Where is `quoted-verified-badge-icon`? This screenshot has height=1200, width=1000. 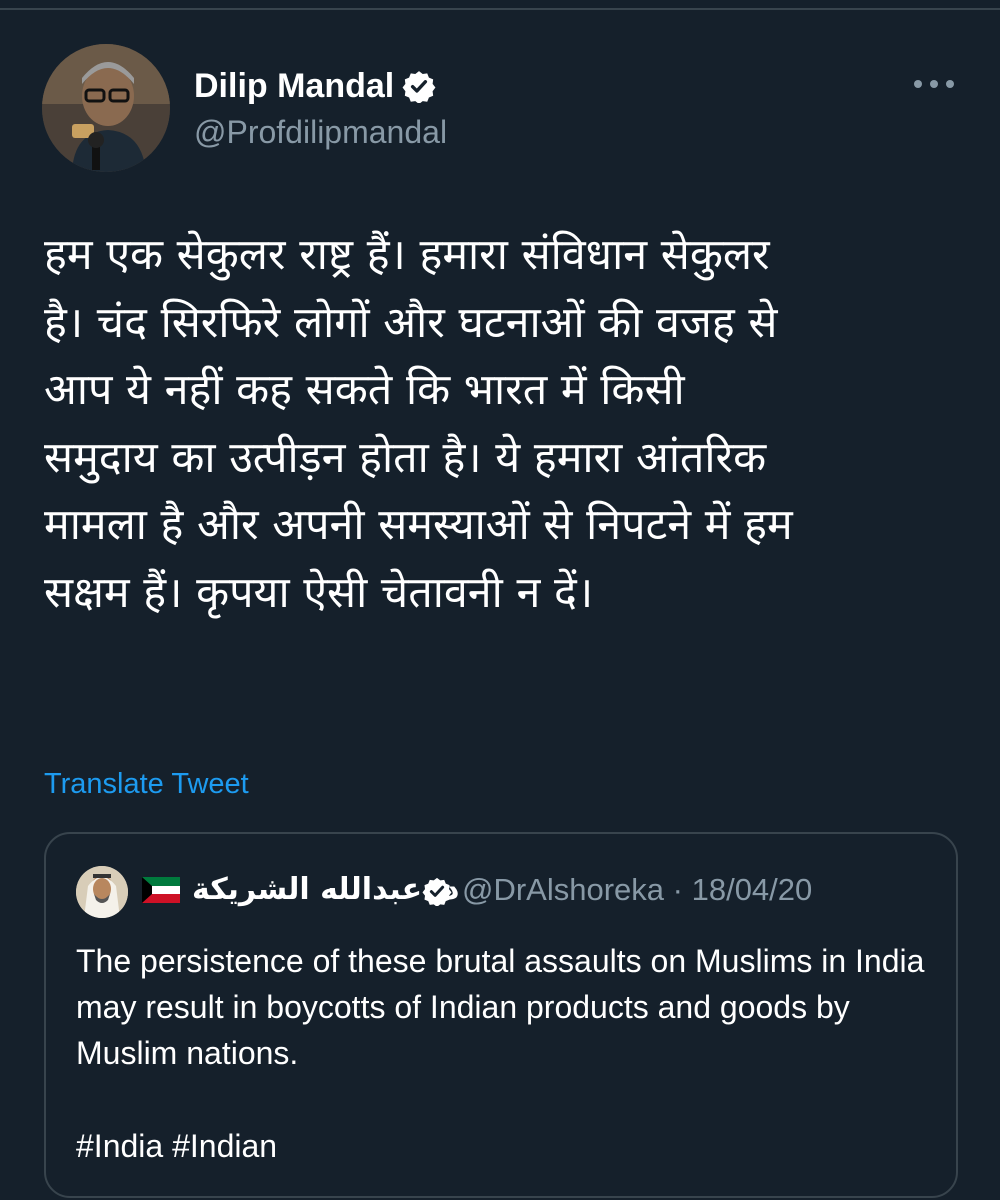
quoted-verified-badge-icon is located at coordinates (437, 891).